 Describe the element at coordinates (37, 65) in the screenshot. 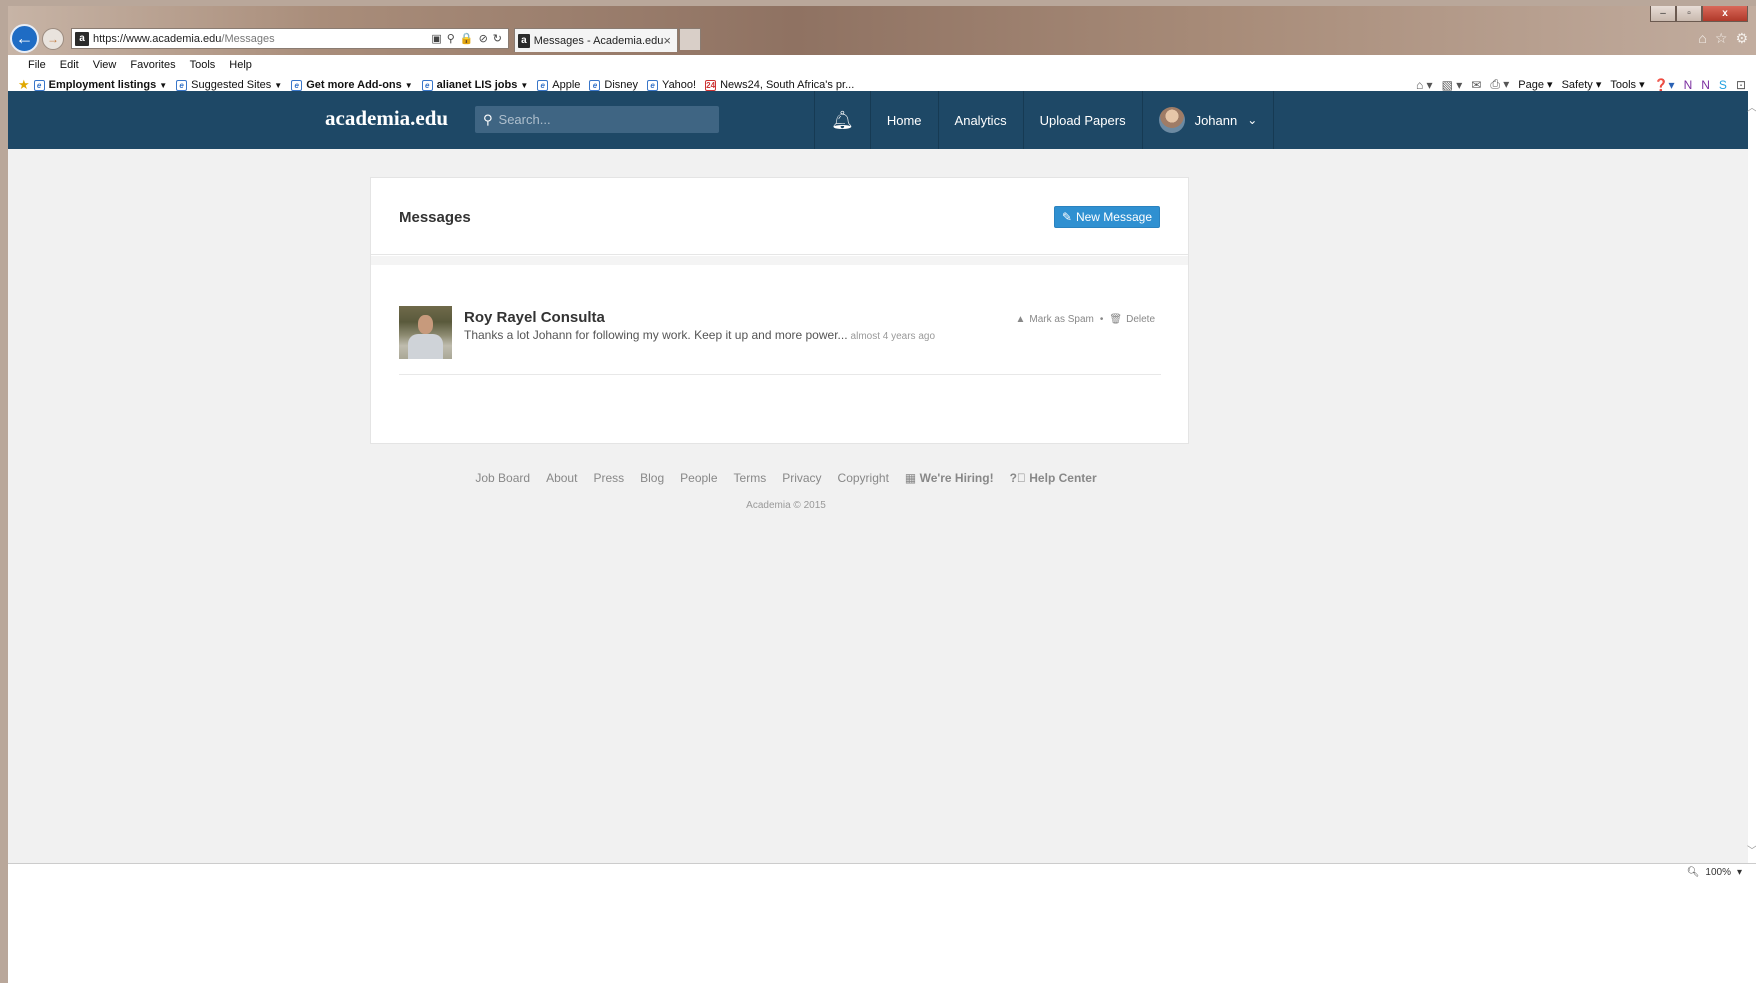

I see `menu-file: File` at that location.